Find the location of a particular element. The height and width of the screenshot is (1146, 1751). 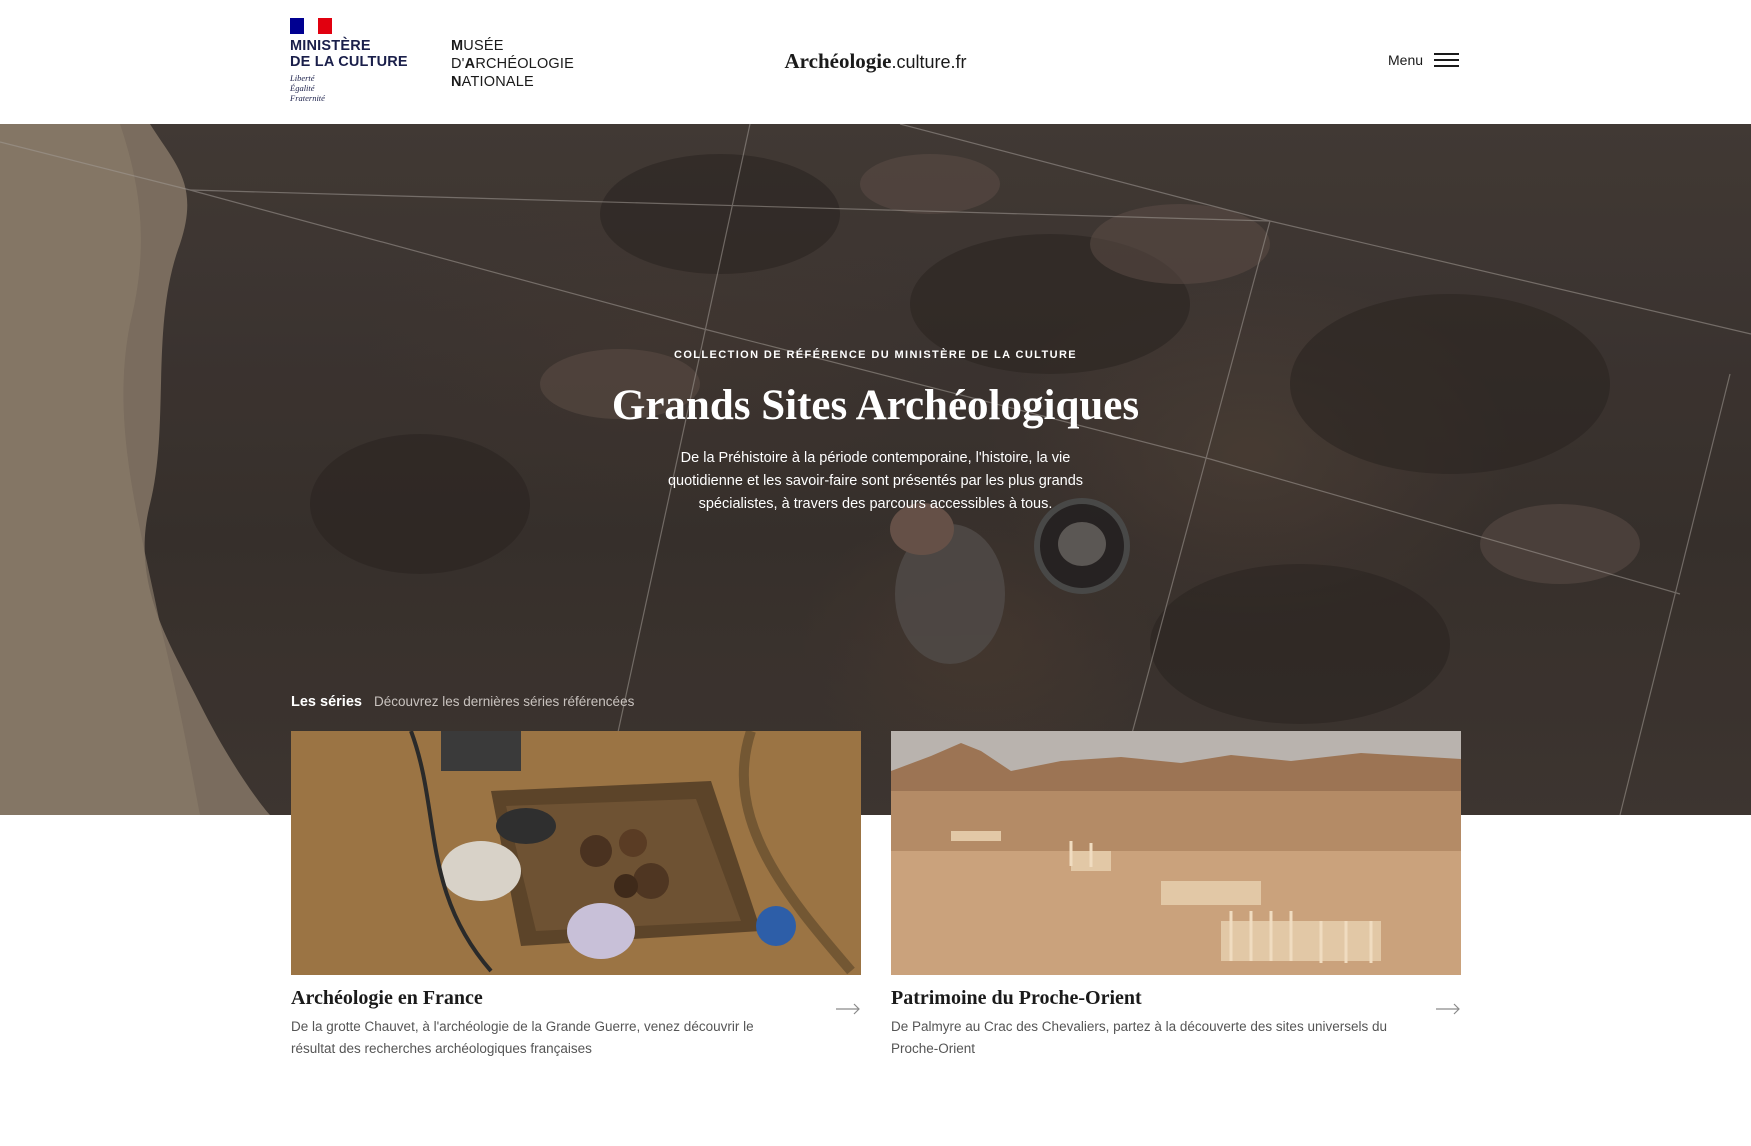

menu-button: Menu is located at coordinates (1424, 60).